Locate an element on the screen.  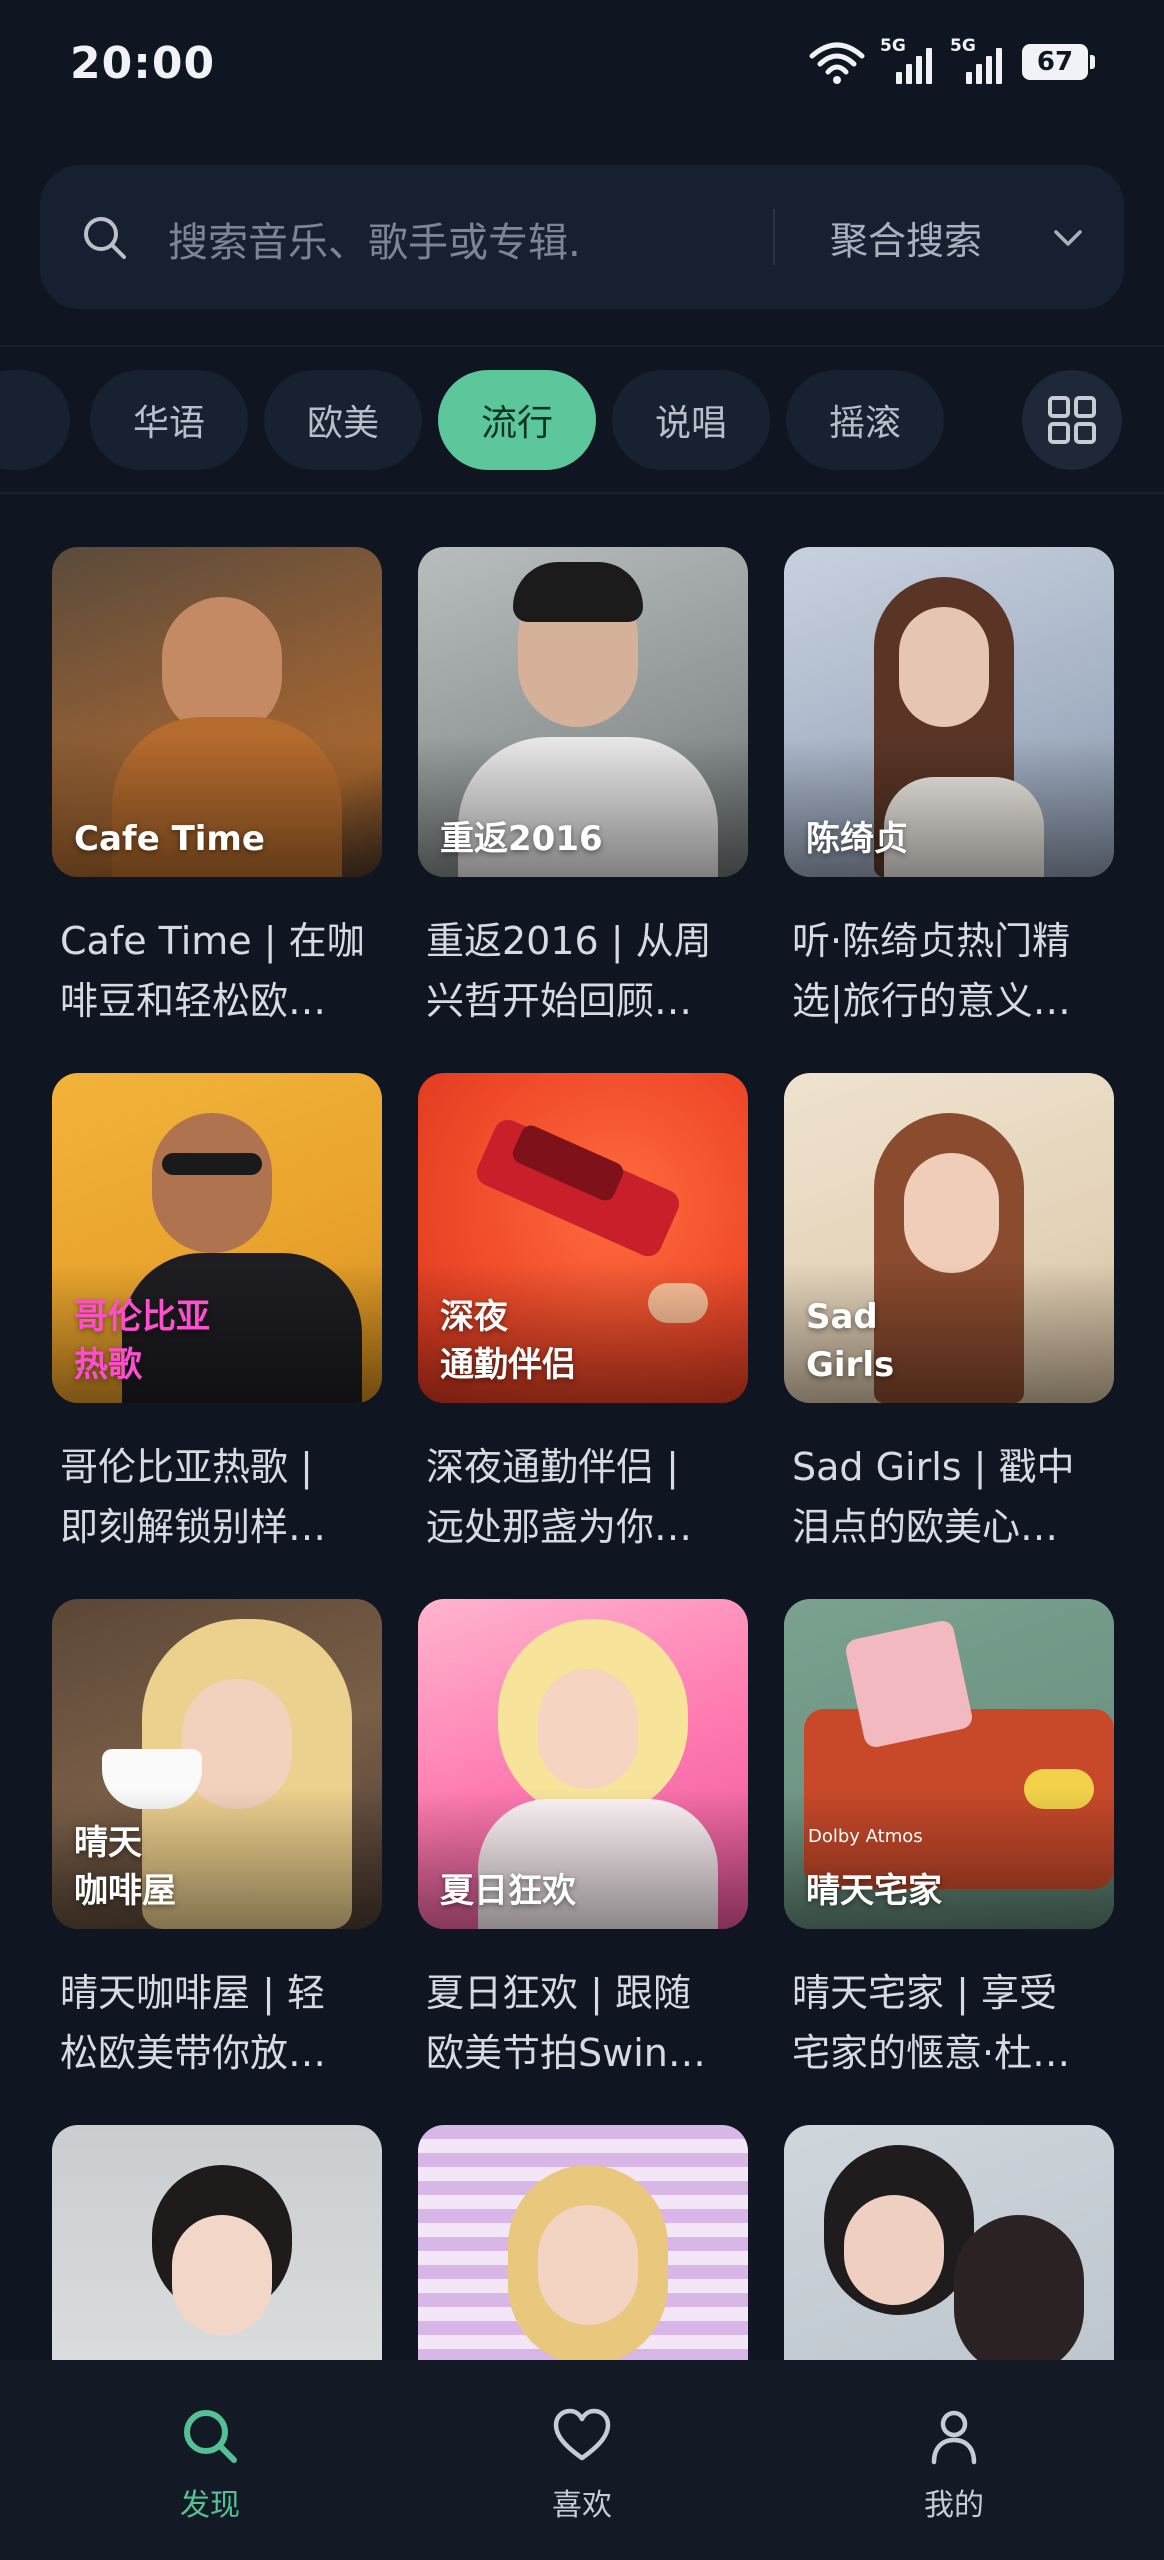
nav-label: 发现 is located at coordinates (210, 2505).